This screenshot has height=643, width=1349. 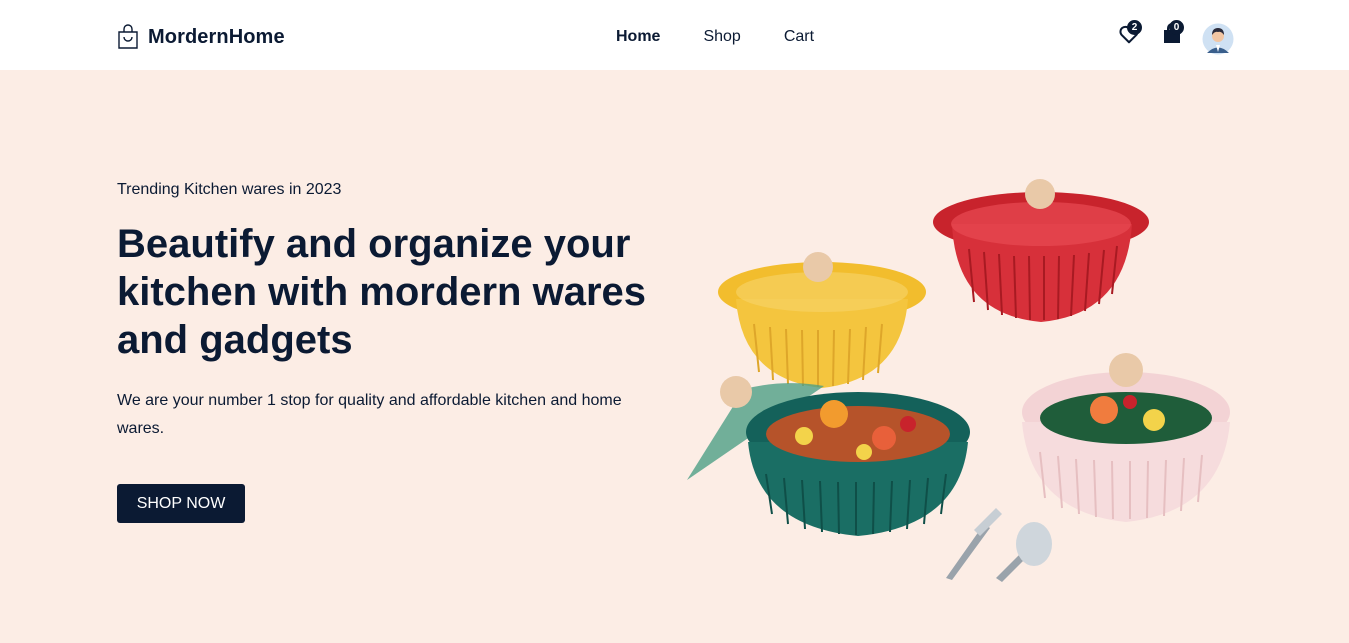 I want to click on green-pot-illustration, so click(x=828, y=456).